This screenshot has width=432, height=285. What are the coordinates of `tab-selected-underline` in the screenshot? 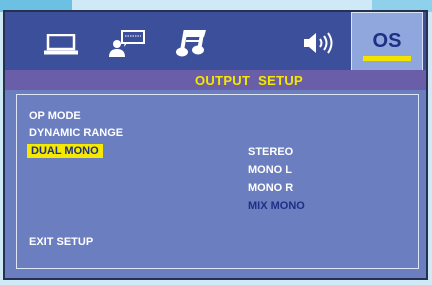 It's located at (387, 58).